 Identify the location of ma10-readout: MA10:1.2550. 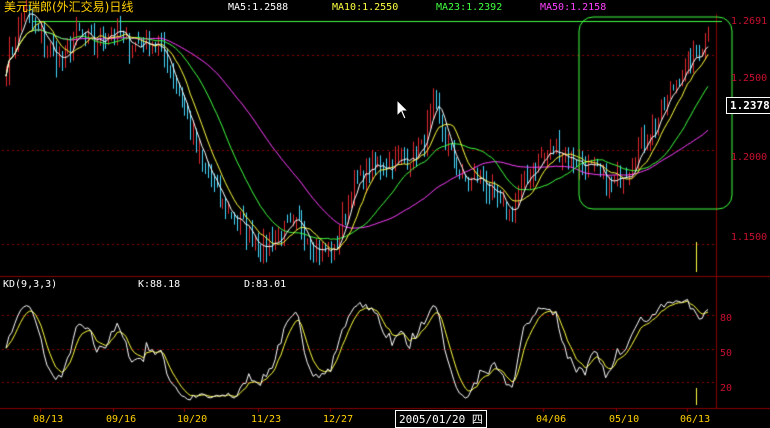
(365, 7).